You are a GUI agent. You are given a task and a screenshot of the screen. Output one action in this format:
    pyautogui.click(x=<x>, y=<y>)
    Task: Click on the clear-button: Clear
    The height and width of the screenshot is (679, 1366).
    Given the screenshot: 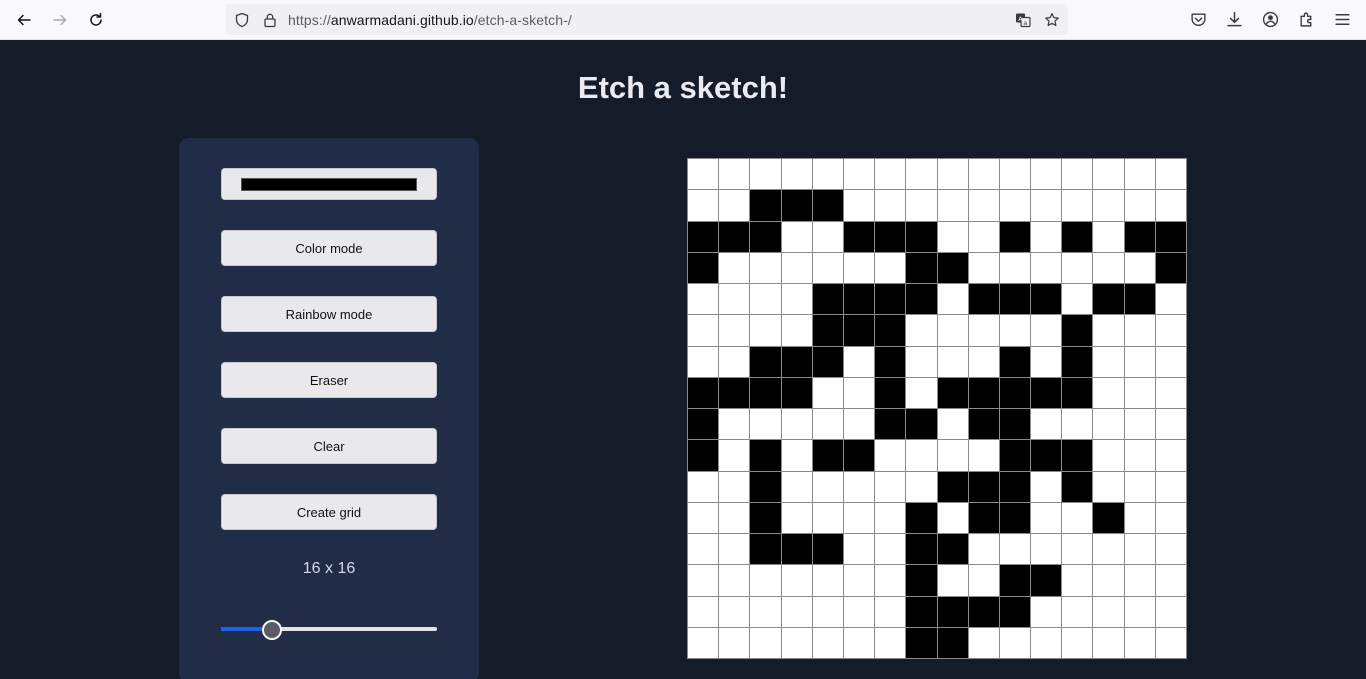 What is the action you would take?
    pyautogui.click(x=329, y=446)
    